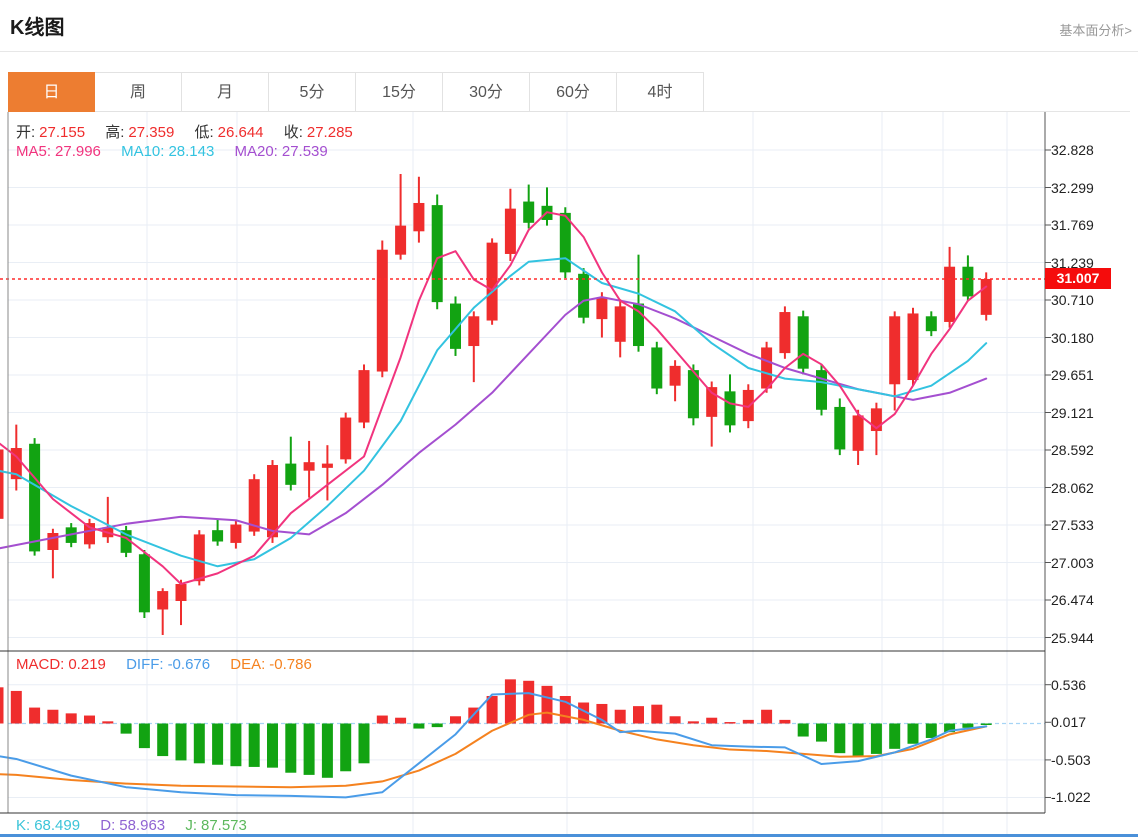 The width and height of the screenshot is (1138, 838). What do you see at coordinates (1072, 450) in the screenshot?
I see `price-axis-label: 28.592` at bounding box center [1072, 450].